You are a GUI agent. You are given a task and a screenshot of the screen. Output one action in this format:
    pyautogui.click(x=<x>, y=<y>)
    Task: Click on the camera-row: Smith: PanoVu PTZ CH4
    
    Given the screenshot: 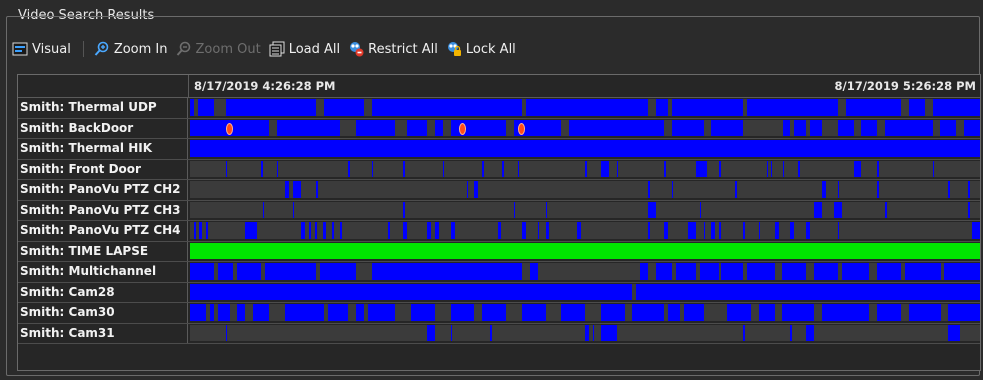 What is the action you would take?
    pyautogui.click(x=499, y=231)
    